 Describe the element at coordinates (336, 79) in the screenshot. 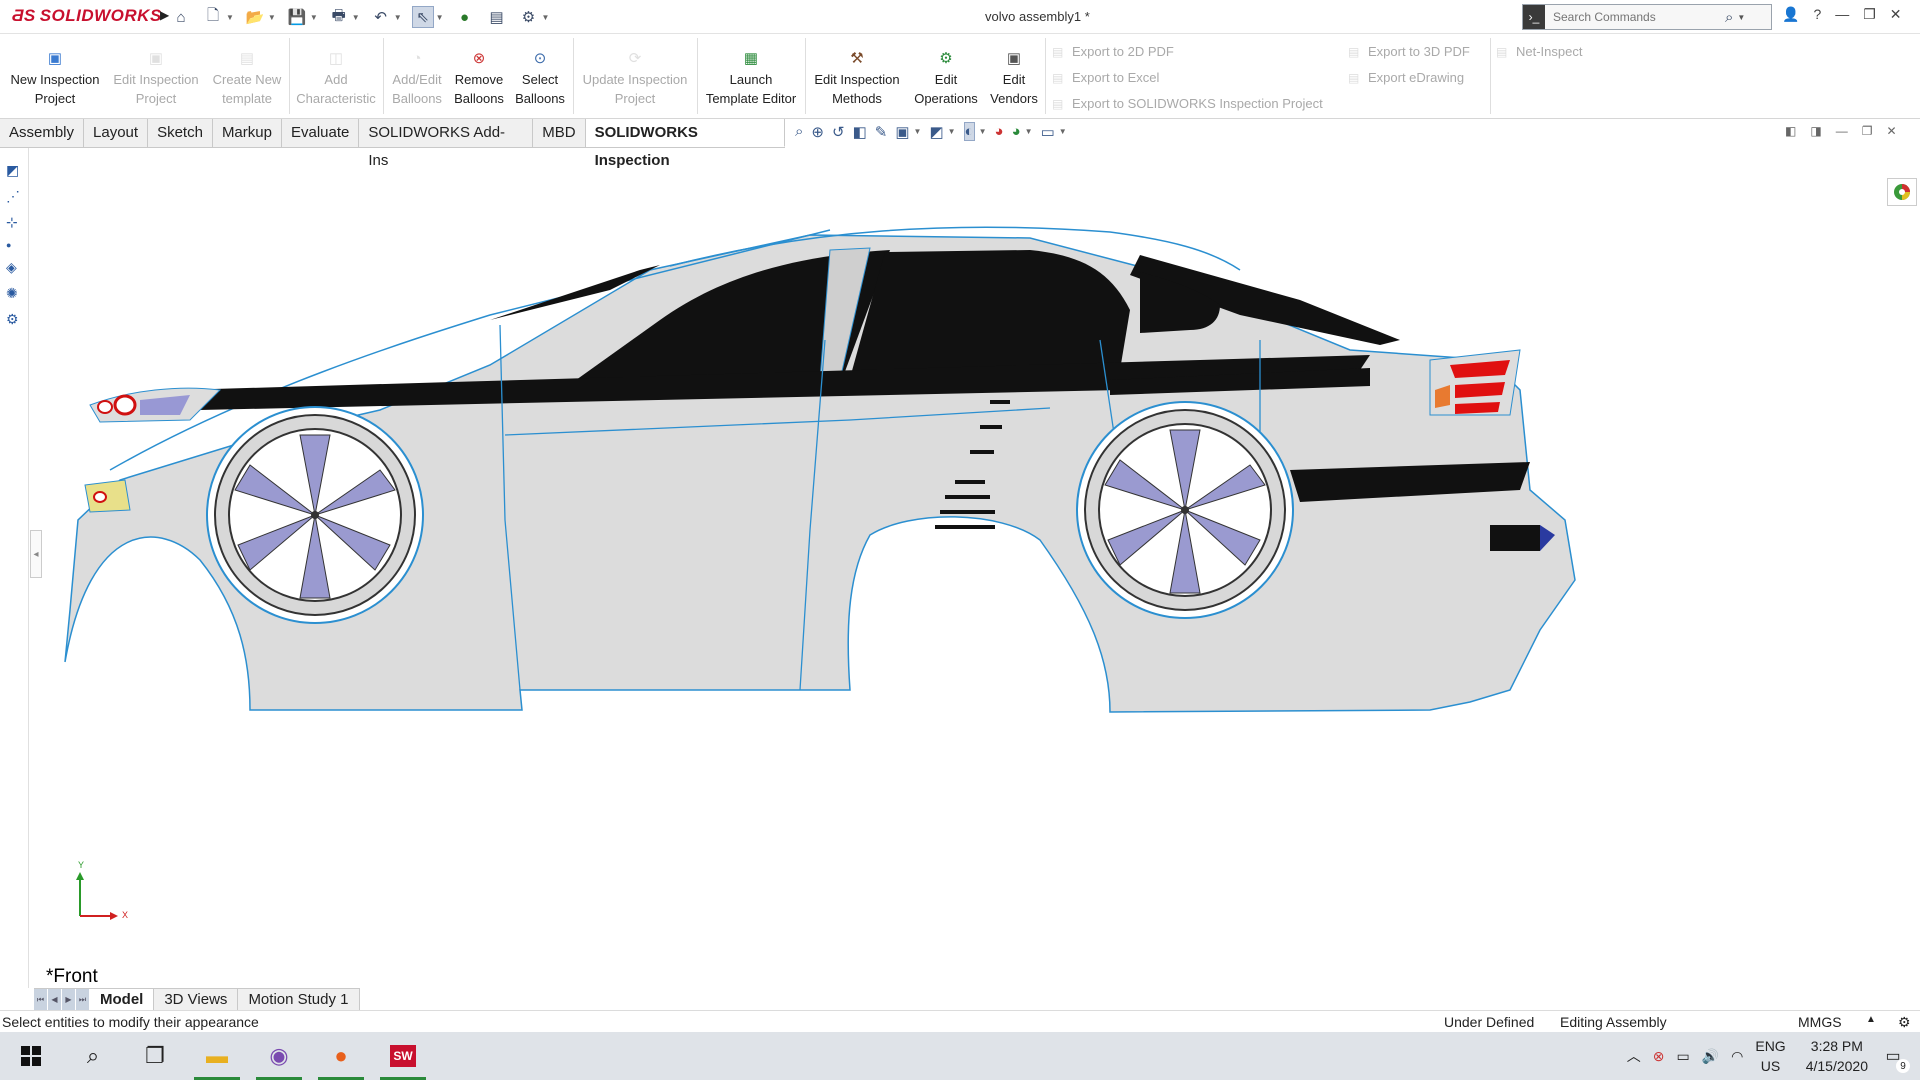

I see `add-characteristic-button: ◫ Add Characteristic` at that location.